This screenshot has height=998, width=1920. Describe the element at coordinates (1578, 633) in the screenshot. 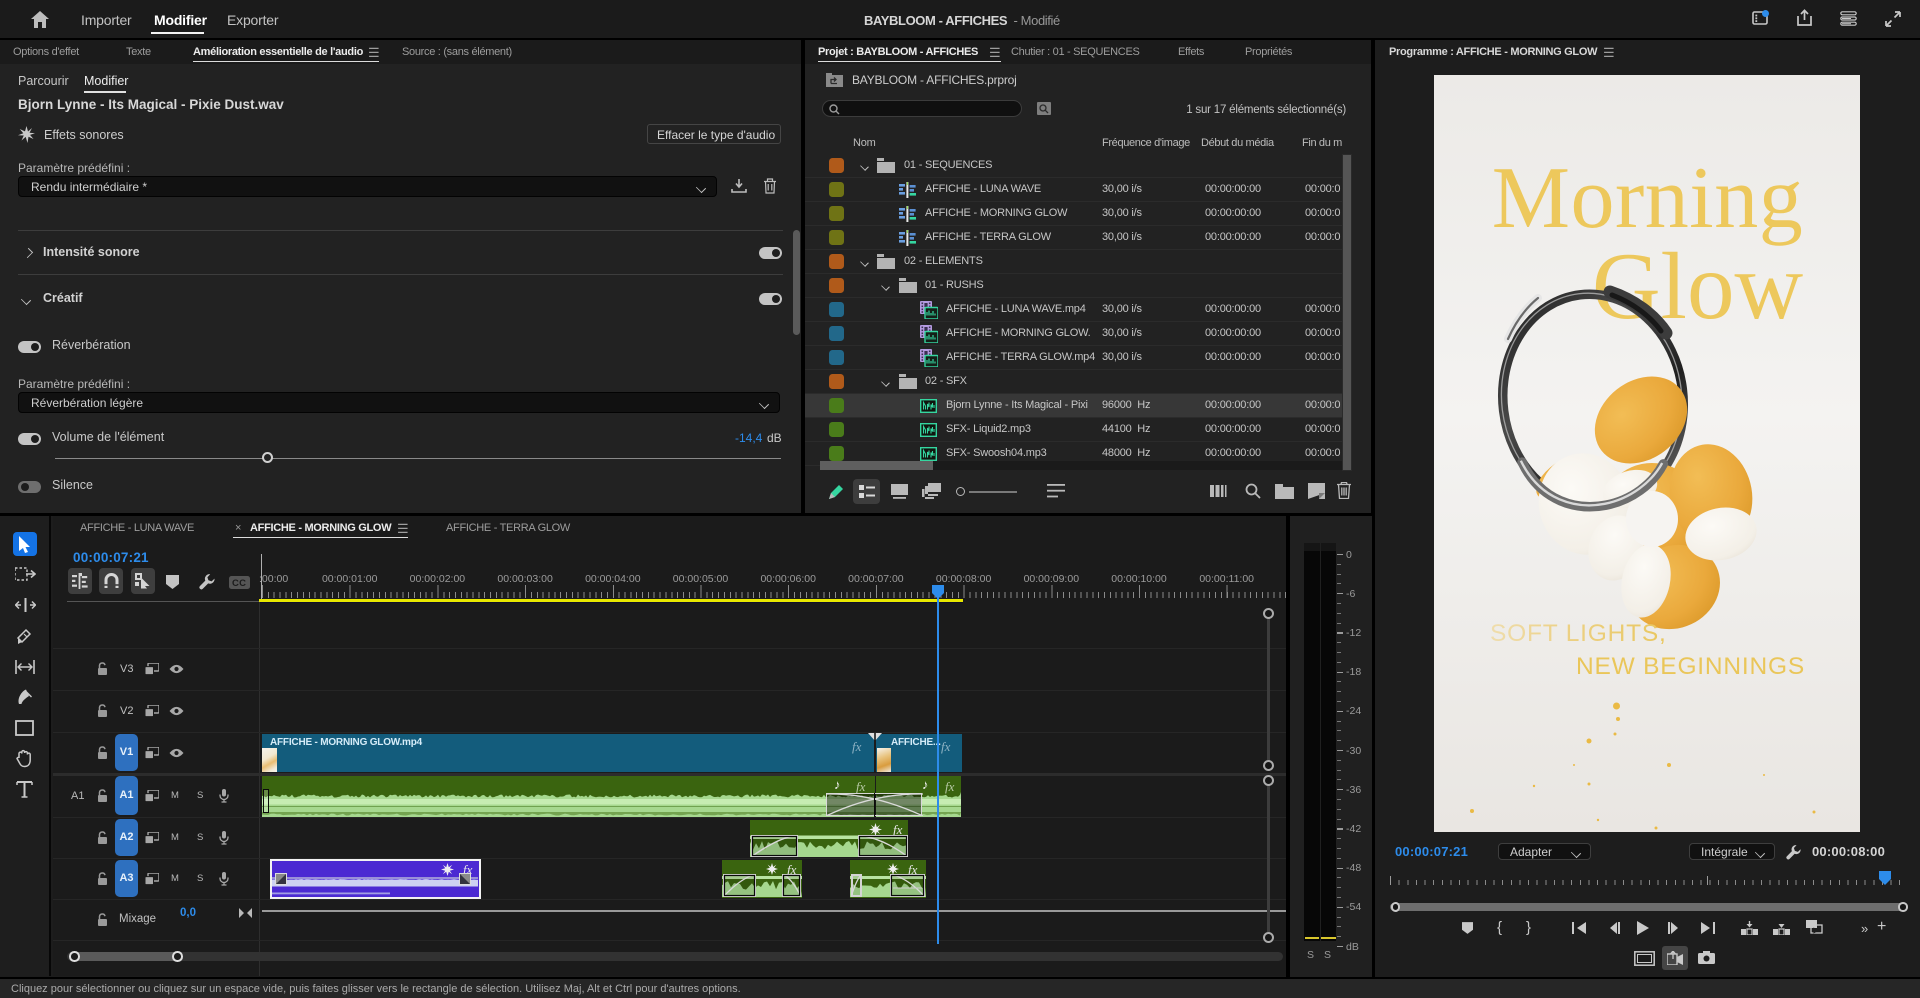

I see `svg-text: SOFT LIGHTS,` at that location.